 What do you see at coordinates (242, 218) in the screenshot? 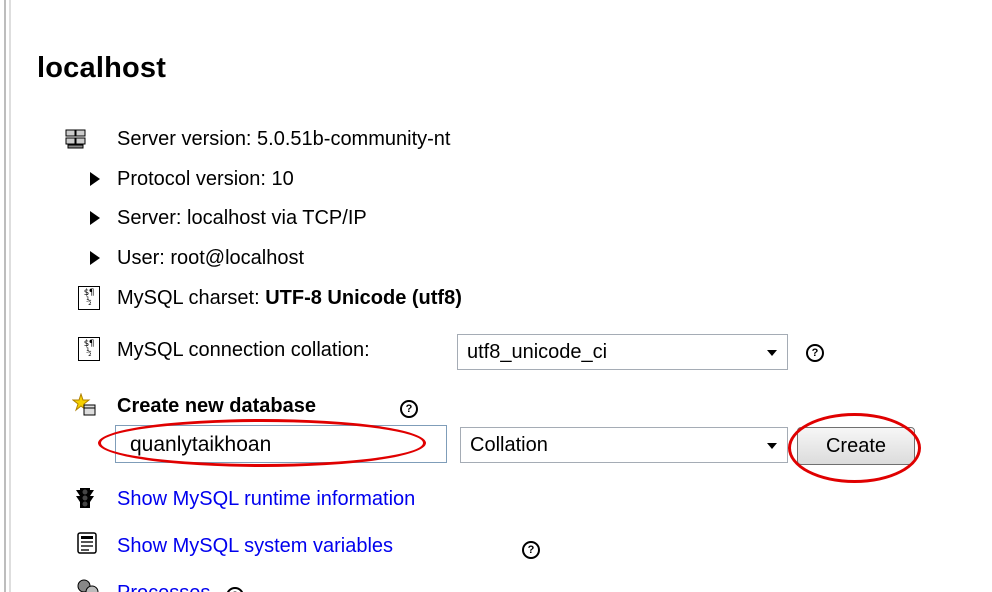
I see `server-info-text: Server: localhost via TCP/IP` at bounding box center [242, 218].